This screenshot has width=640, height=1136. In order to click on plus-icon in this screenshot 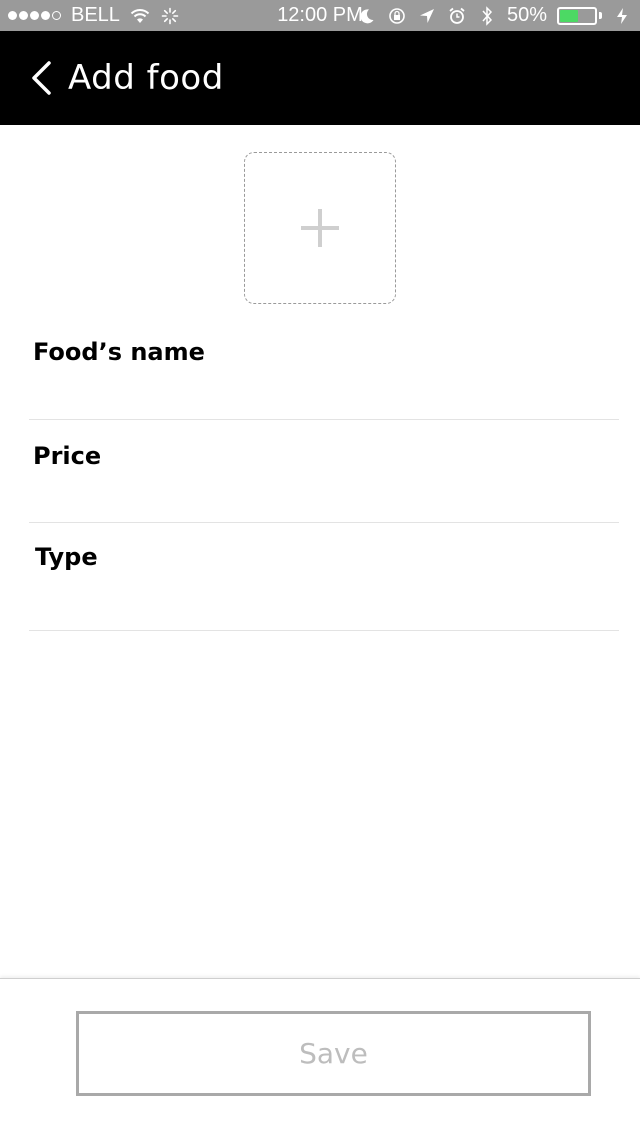, I will do `click(320, 228)`.